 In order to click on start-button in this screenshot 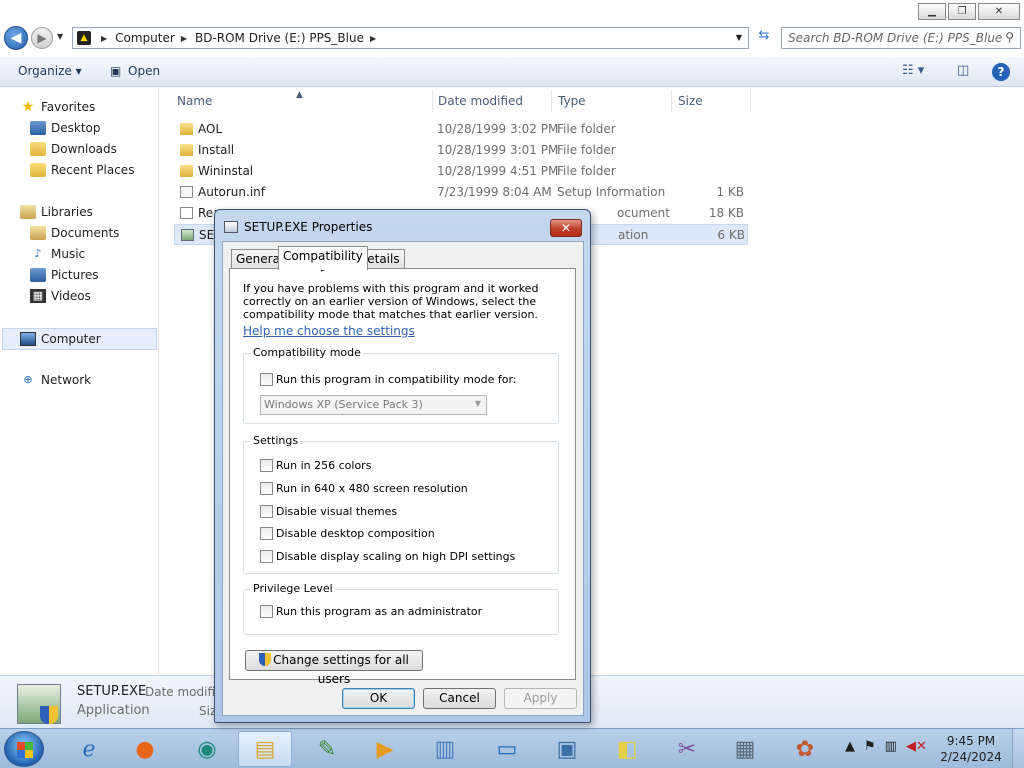, I will do `click(24, 749)`.